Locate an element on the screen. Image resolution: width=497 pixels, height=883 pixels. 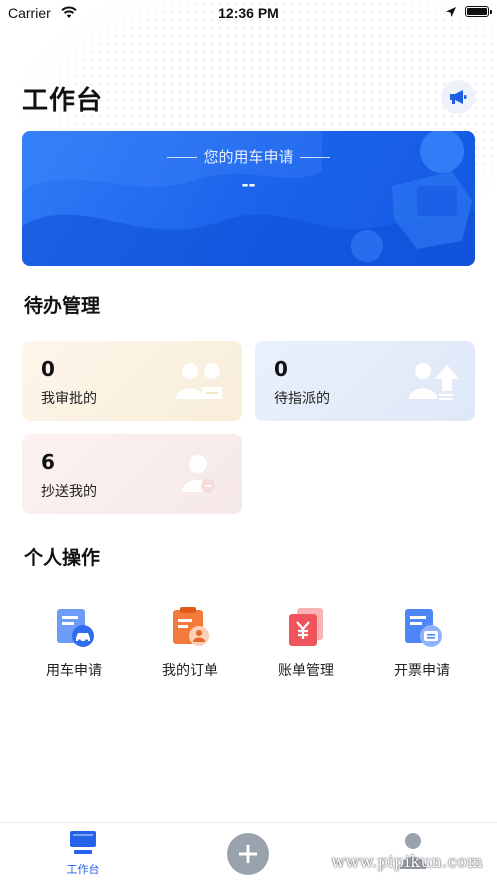
banner-value: -- is located at coordinates (248, 185).